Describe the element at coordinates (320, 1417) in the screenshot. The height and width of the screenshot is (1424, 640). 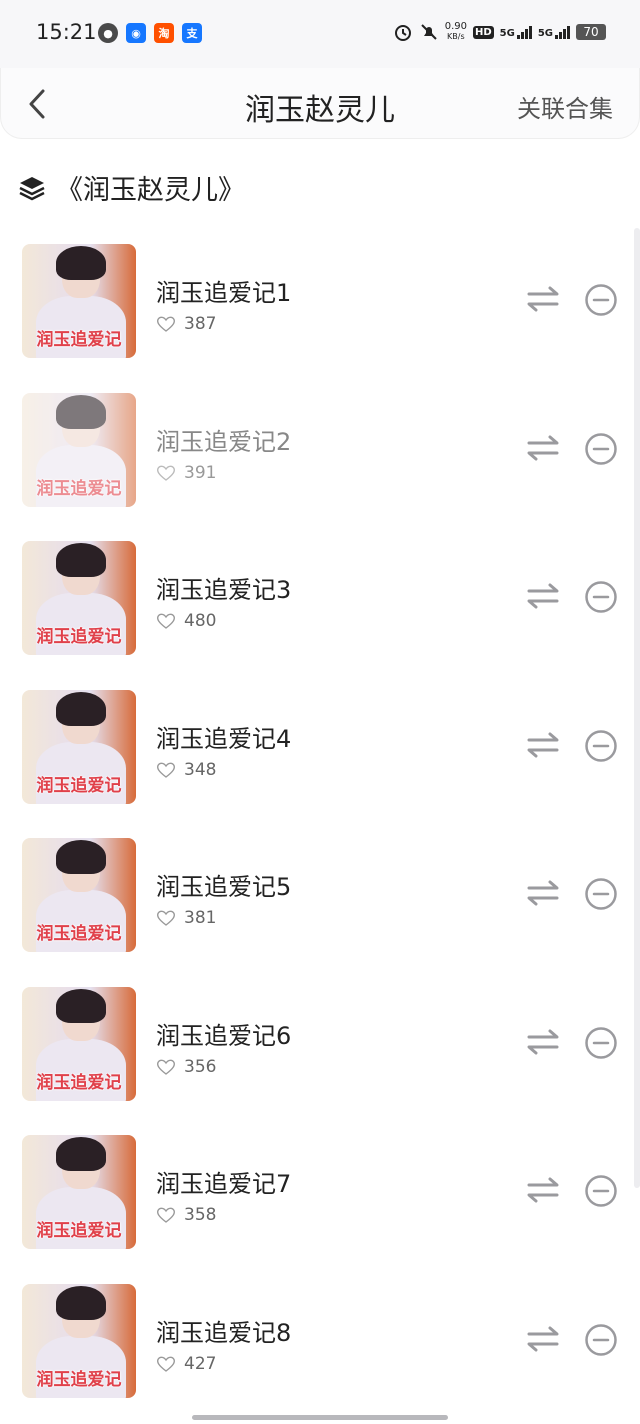
I see `home-indicator` at that location.